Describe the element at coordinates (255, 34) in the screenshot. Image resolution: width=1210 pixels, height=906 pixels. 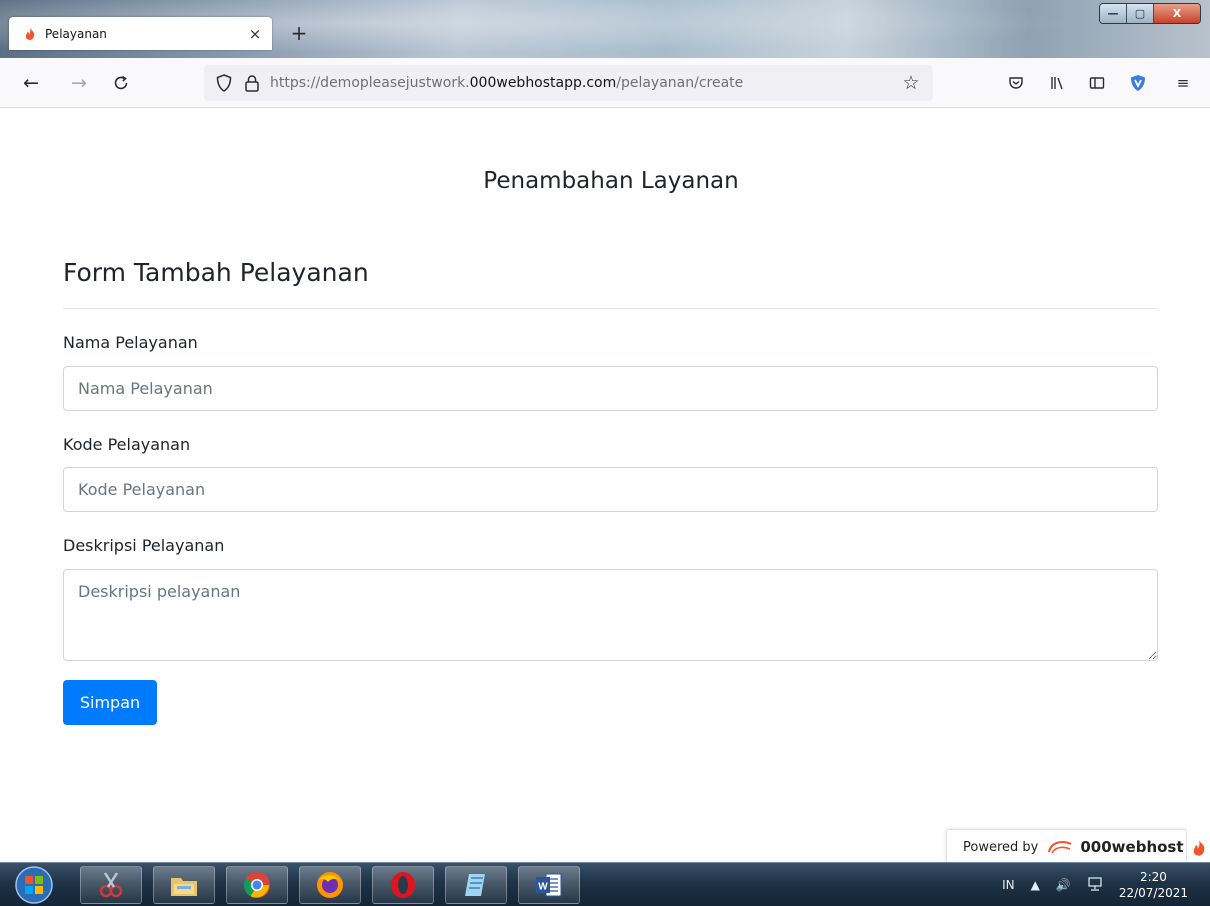
I see `tab-close-icon: ×` at that location.